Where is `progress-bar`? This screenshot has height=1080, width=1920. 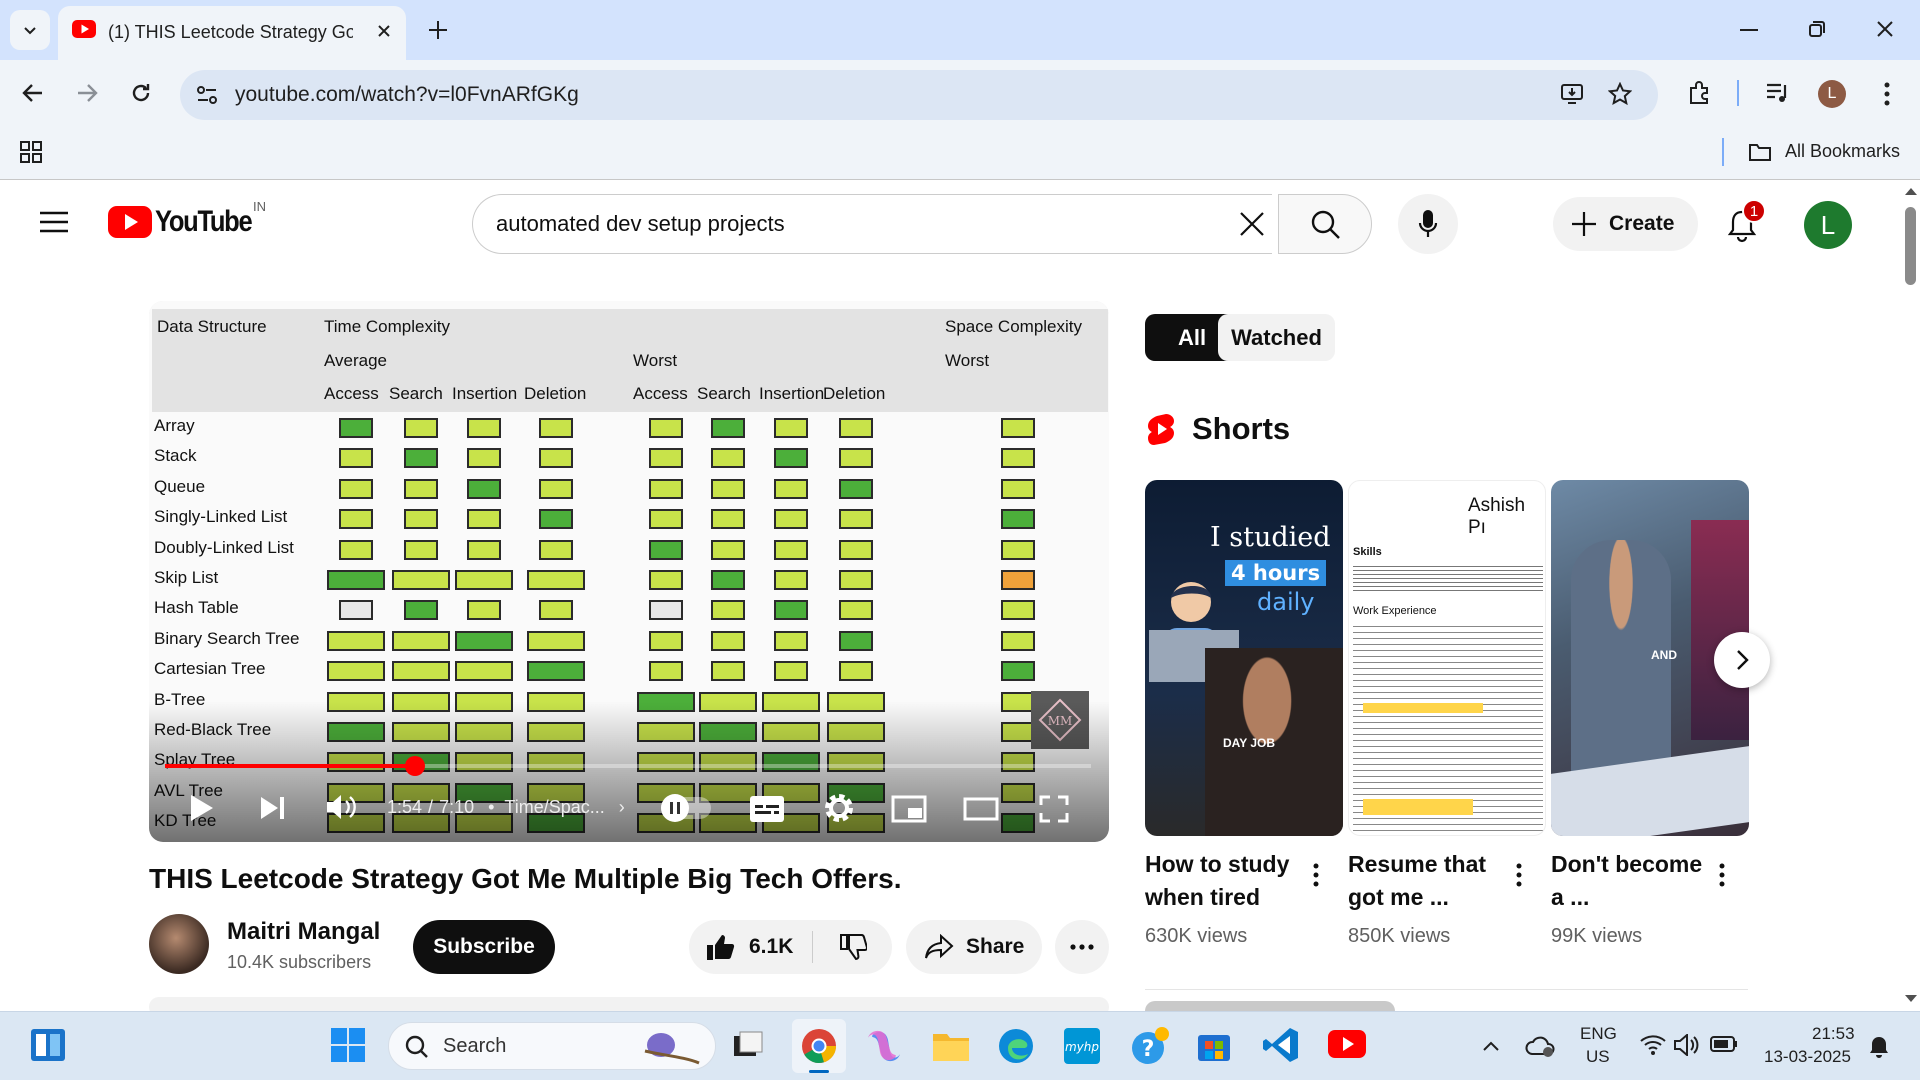
progress-bar is located at coordinates (628, 766).